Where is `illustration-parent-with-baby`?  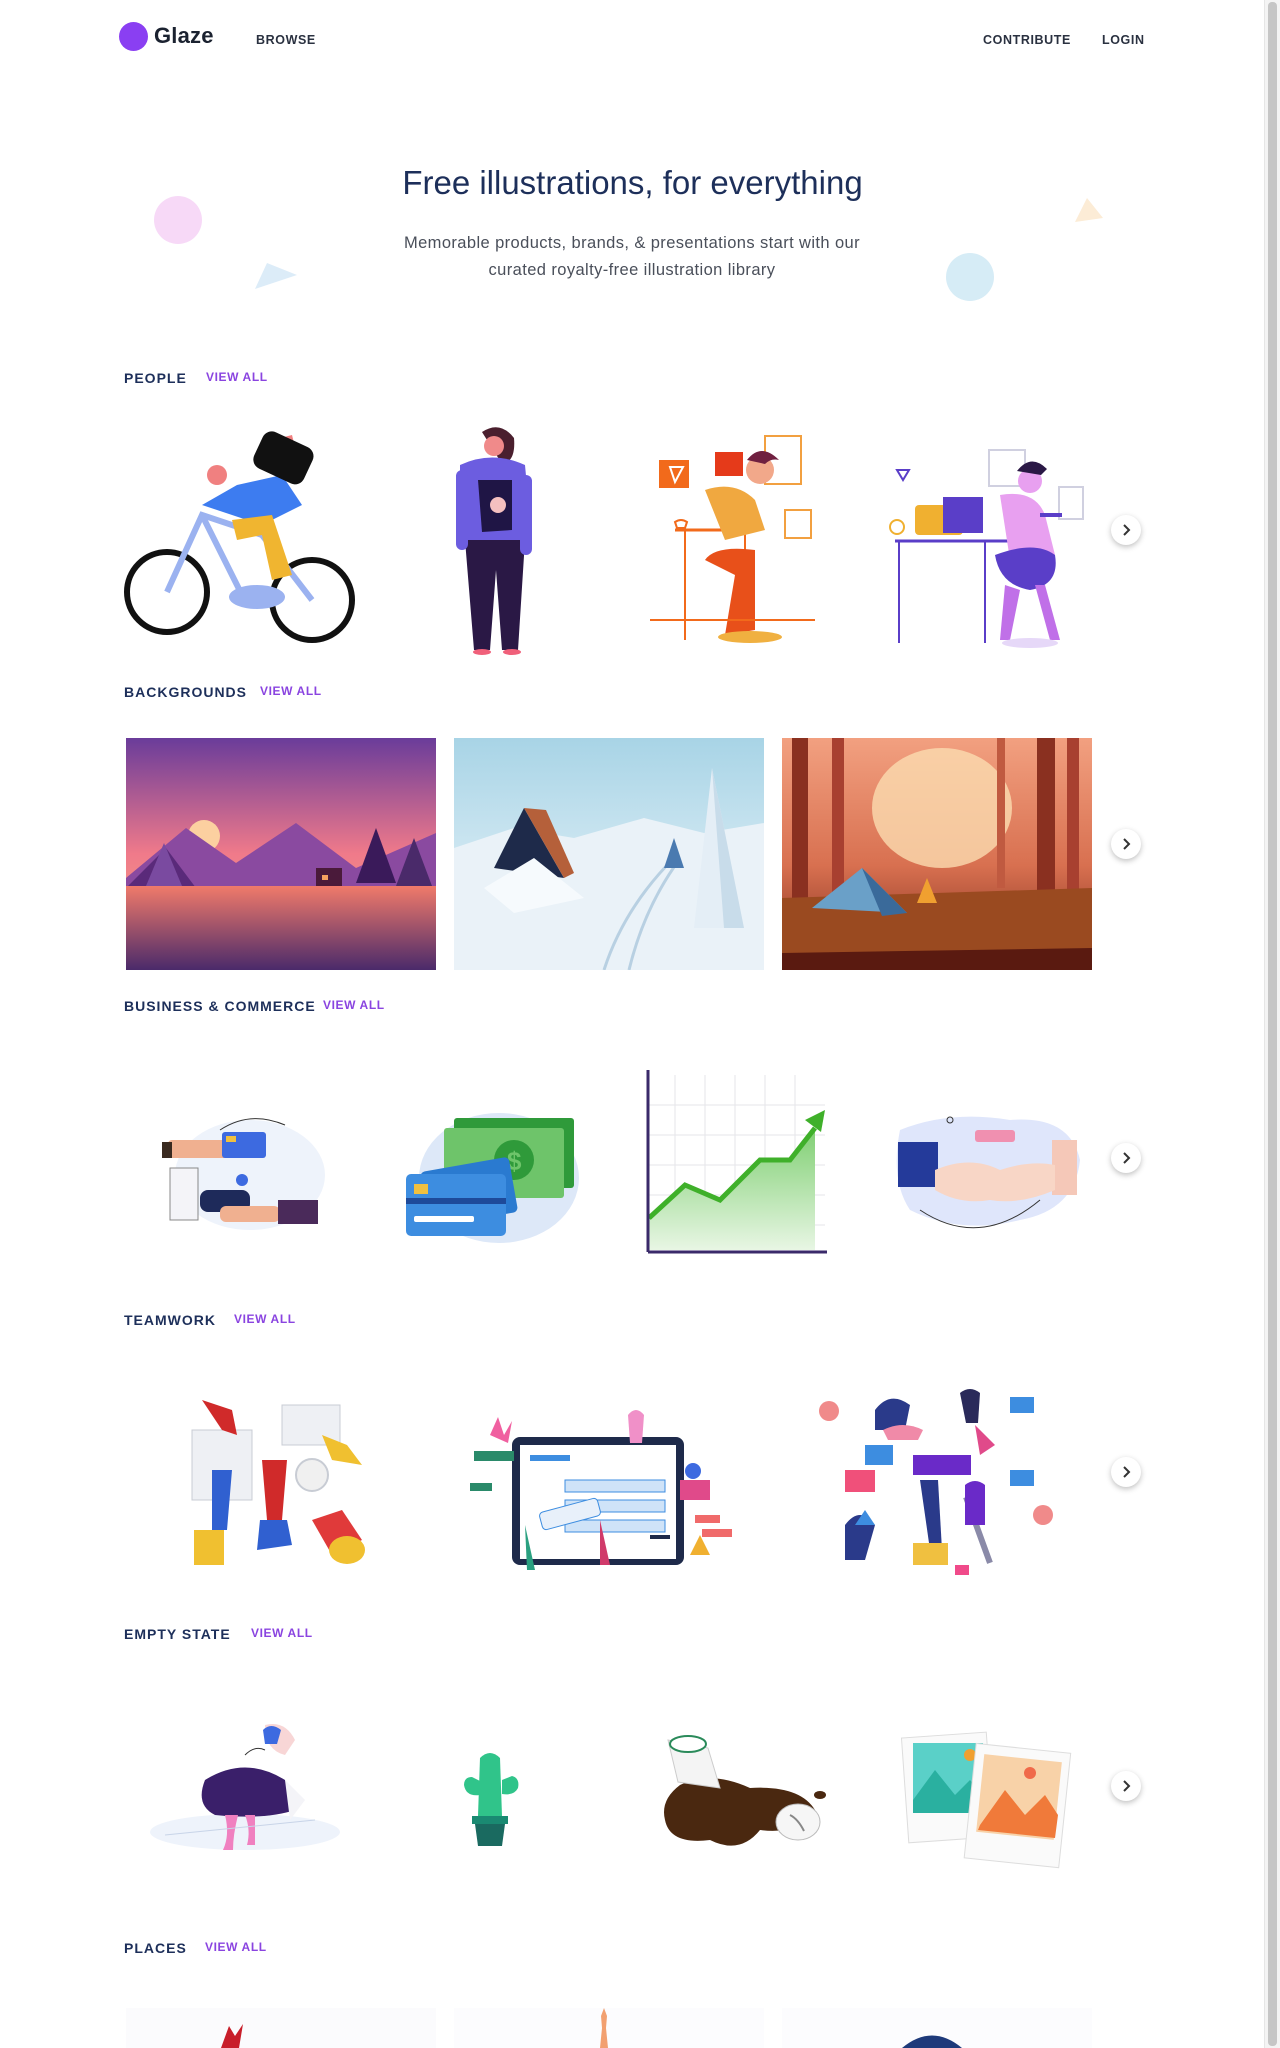 illustration-parent-with-baby is located at coordinates (490, 540).